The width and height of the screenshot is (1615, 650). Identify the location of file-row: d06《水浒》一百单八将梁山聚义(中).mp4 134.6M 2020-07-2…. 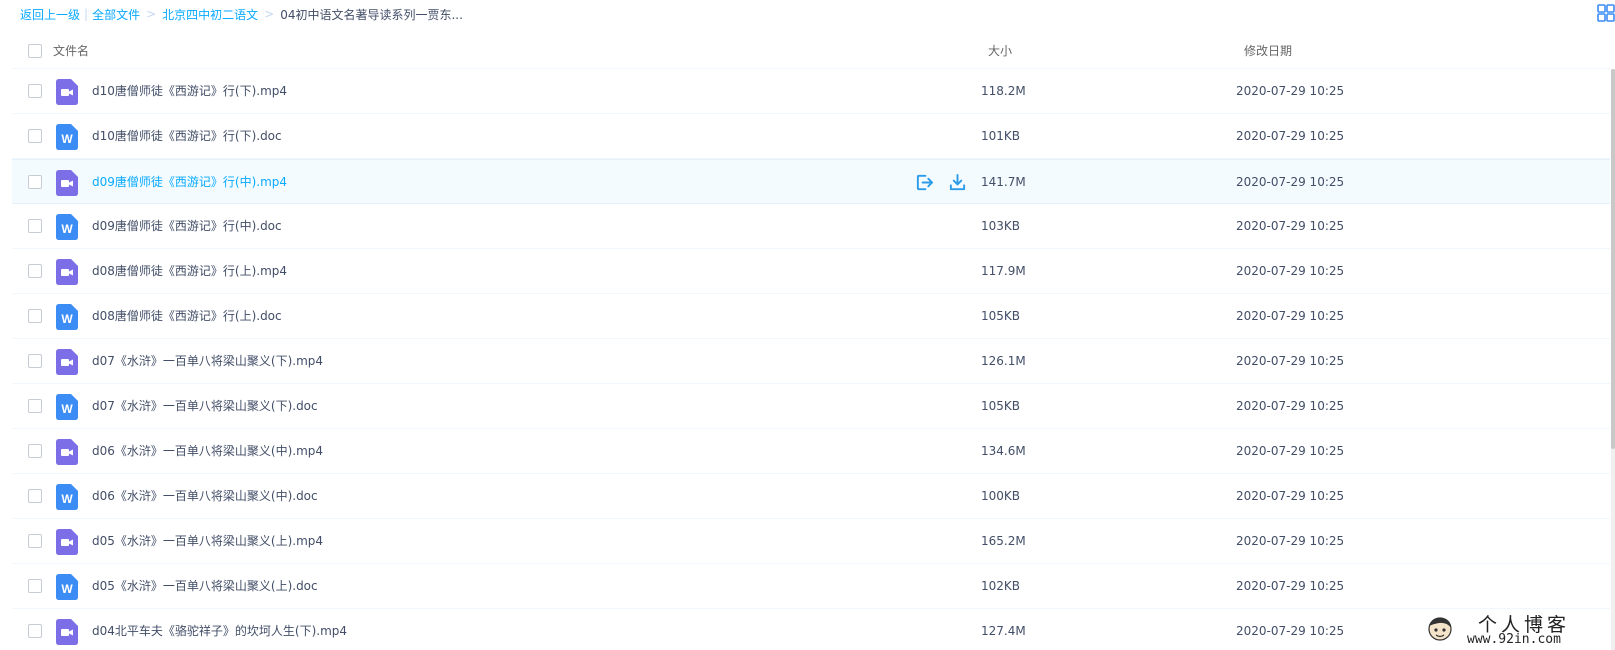
(811, 451).